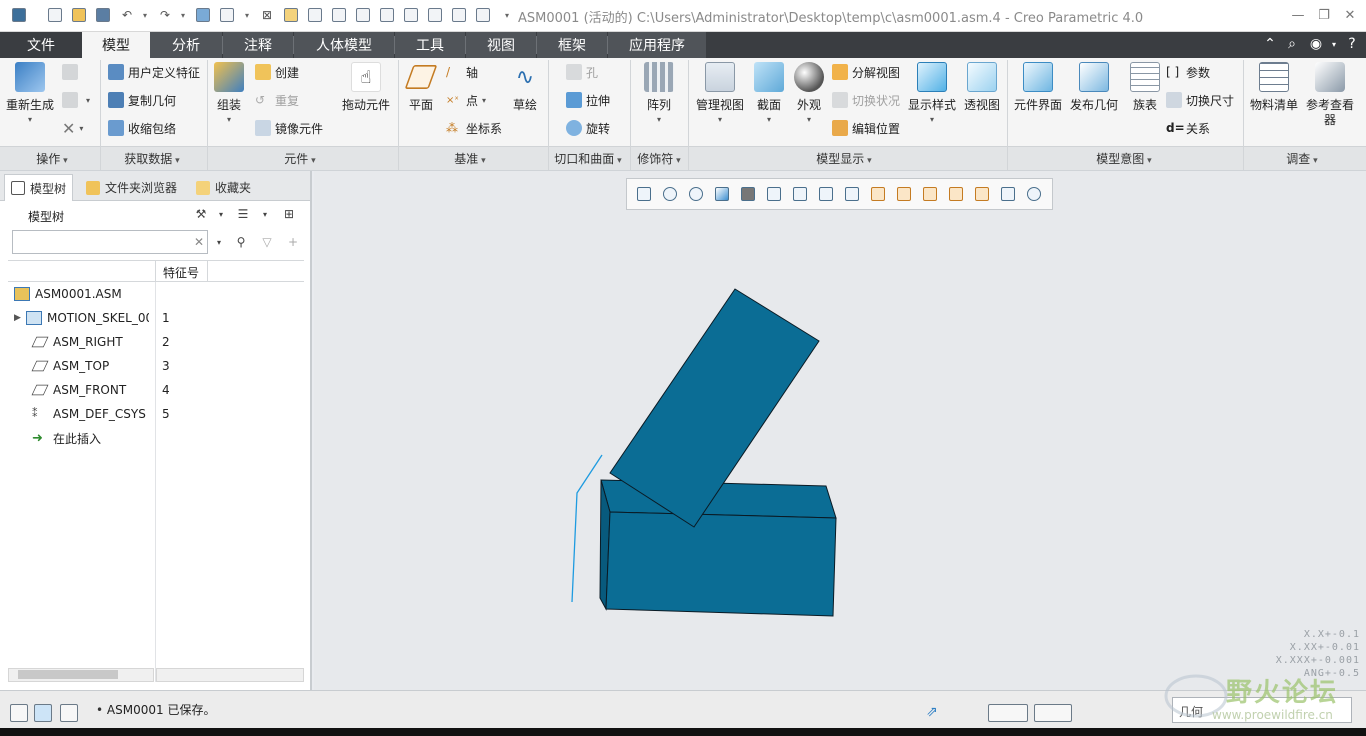  Describe the element at coordinates (935, 713) in the screenshot. I see `selection-mode-icon: ⇗` at that location.